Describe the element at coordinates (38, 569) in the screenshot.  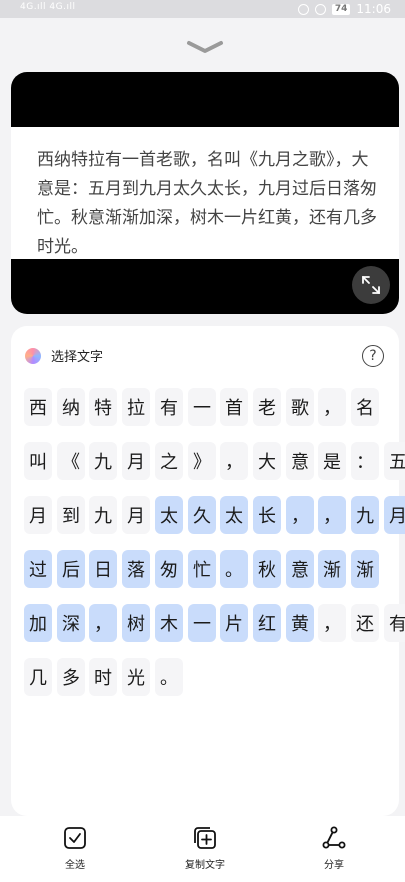
I see `character-chip: 过` at that location.